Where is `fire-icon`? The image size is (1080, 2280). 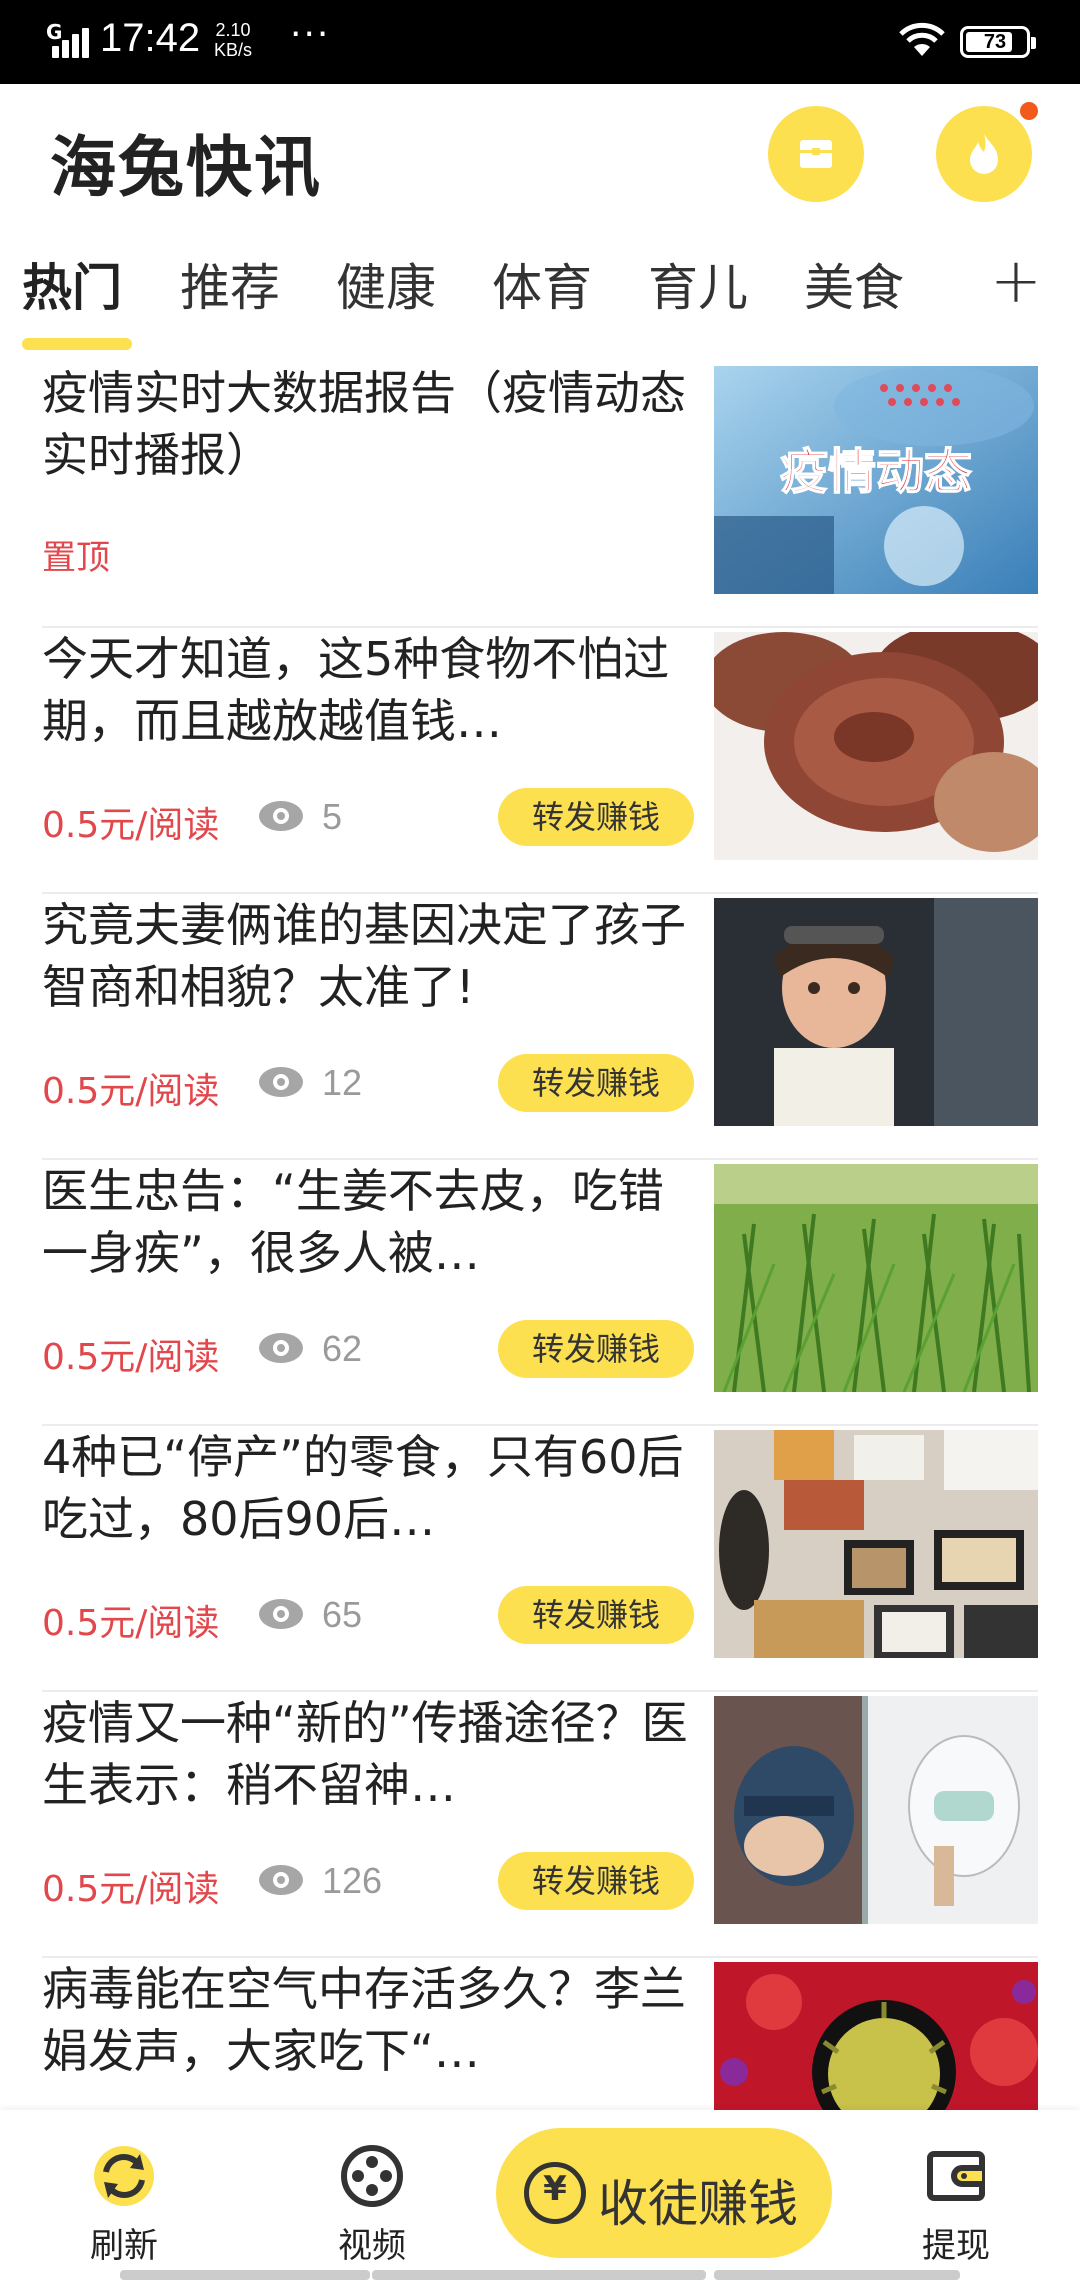 fire-icon is located at coordinates (984, 154).